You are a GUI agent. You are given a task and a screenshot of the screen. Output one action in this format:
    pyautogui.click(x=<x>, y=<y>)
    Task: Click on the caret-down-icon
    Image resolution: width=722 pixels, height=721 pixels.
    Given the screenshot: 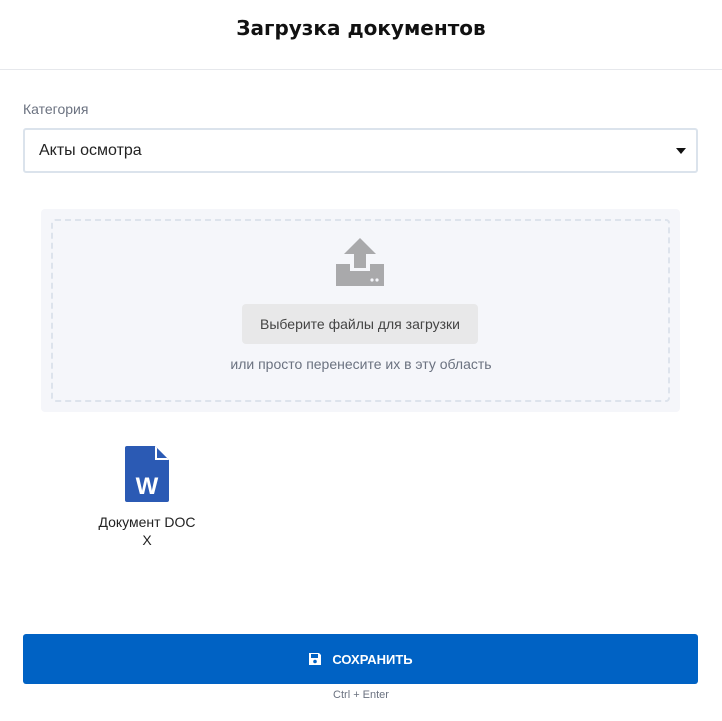 What is the action you would take?
    pyautogui.click(x=681, y=151)
    